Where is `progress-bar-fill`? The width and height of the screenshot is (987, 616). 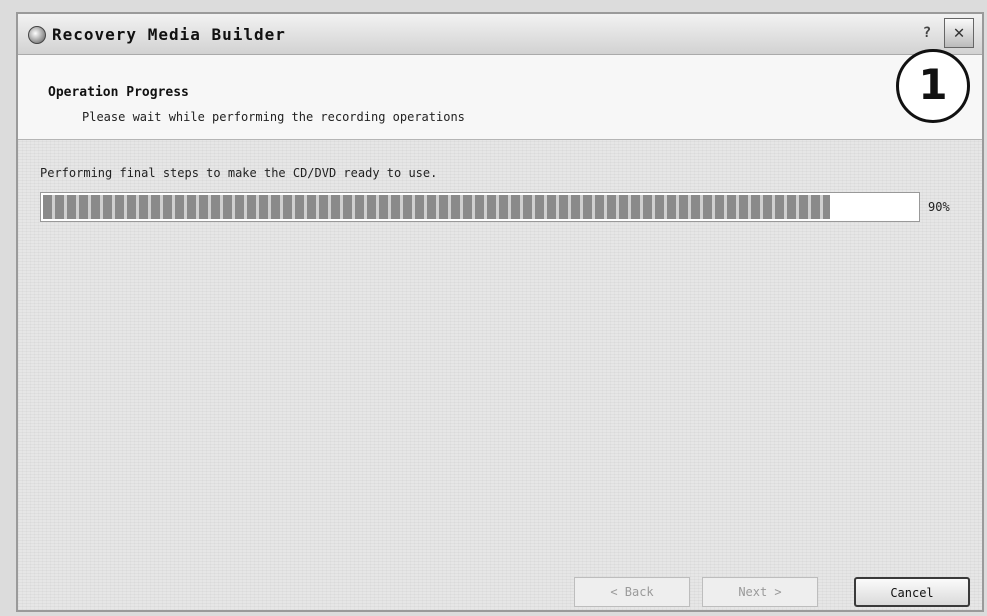
progress-bar-fill is located at coordinates (436, 207).